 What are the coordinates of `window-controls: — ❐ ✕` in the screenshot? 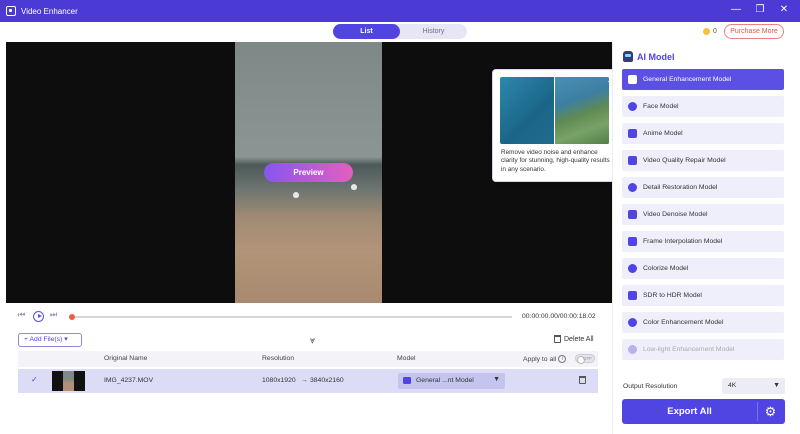 It's located at (760, 10).